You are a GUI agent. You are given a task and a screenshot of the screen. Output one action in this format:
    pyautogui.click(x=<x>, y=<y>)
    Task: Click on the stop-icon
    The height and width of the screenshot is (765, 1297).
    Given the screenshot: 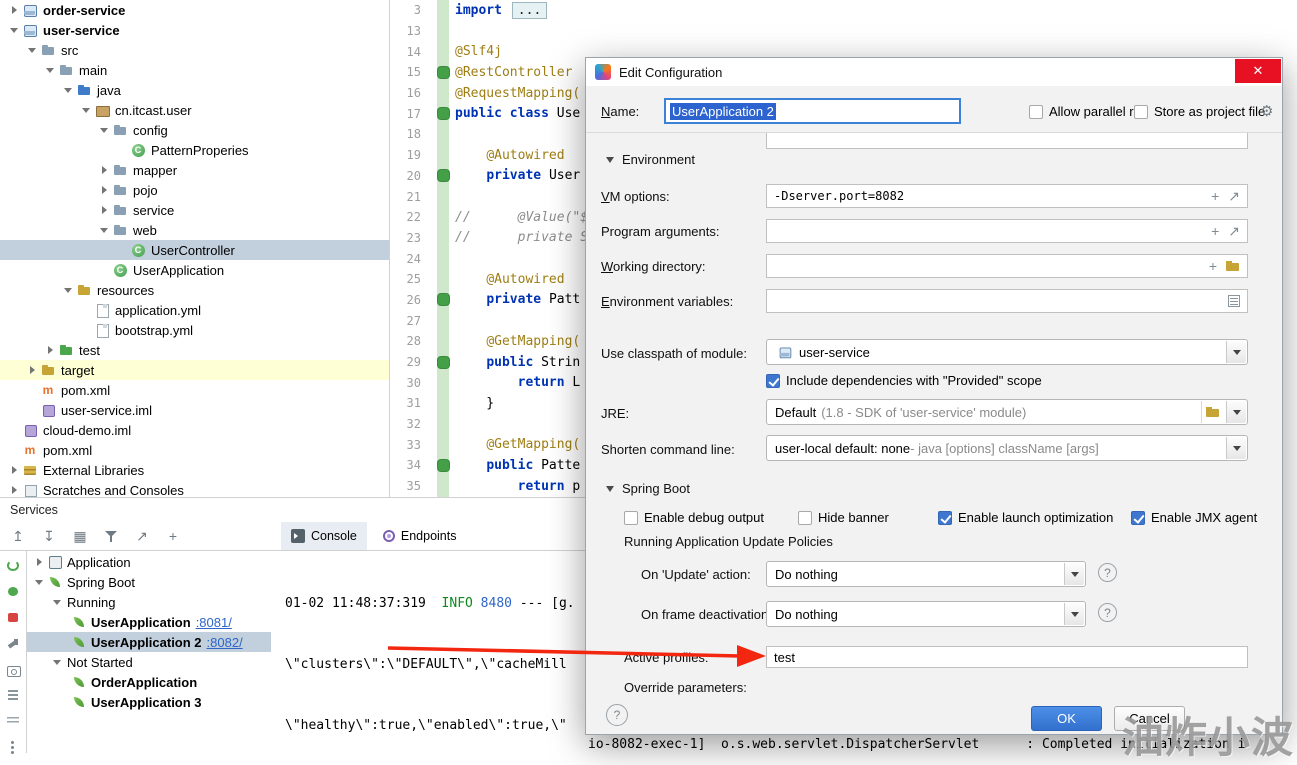 What is the action you would take?
    pyautogui.click(x=13, y=617)
    